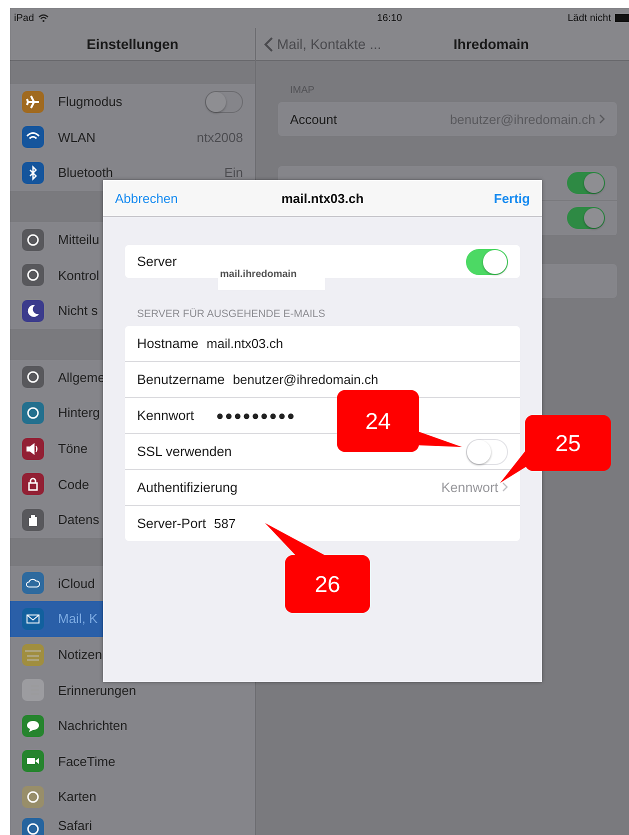  What do you see at coordinates (93, 726) in the screenshot?
I see `item-label: Nachrichten` at bounding box center [93, 726].